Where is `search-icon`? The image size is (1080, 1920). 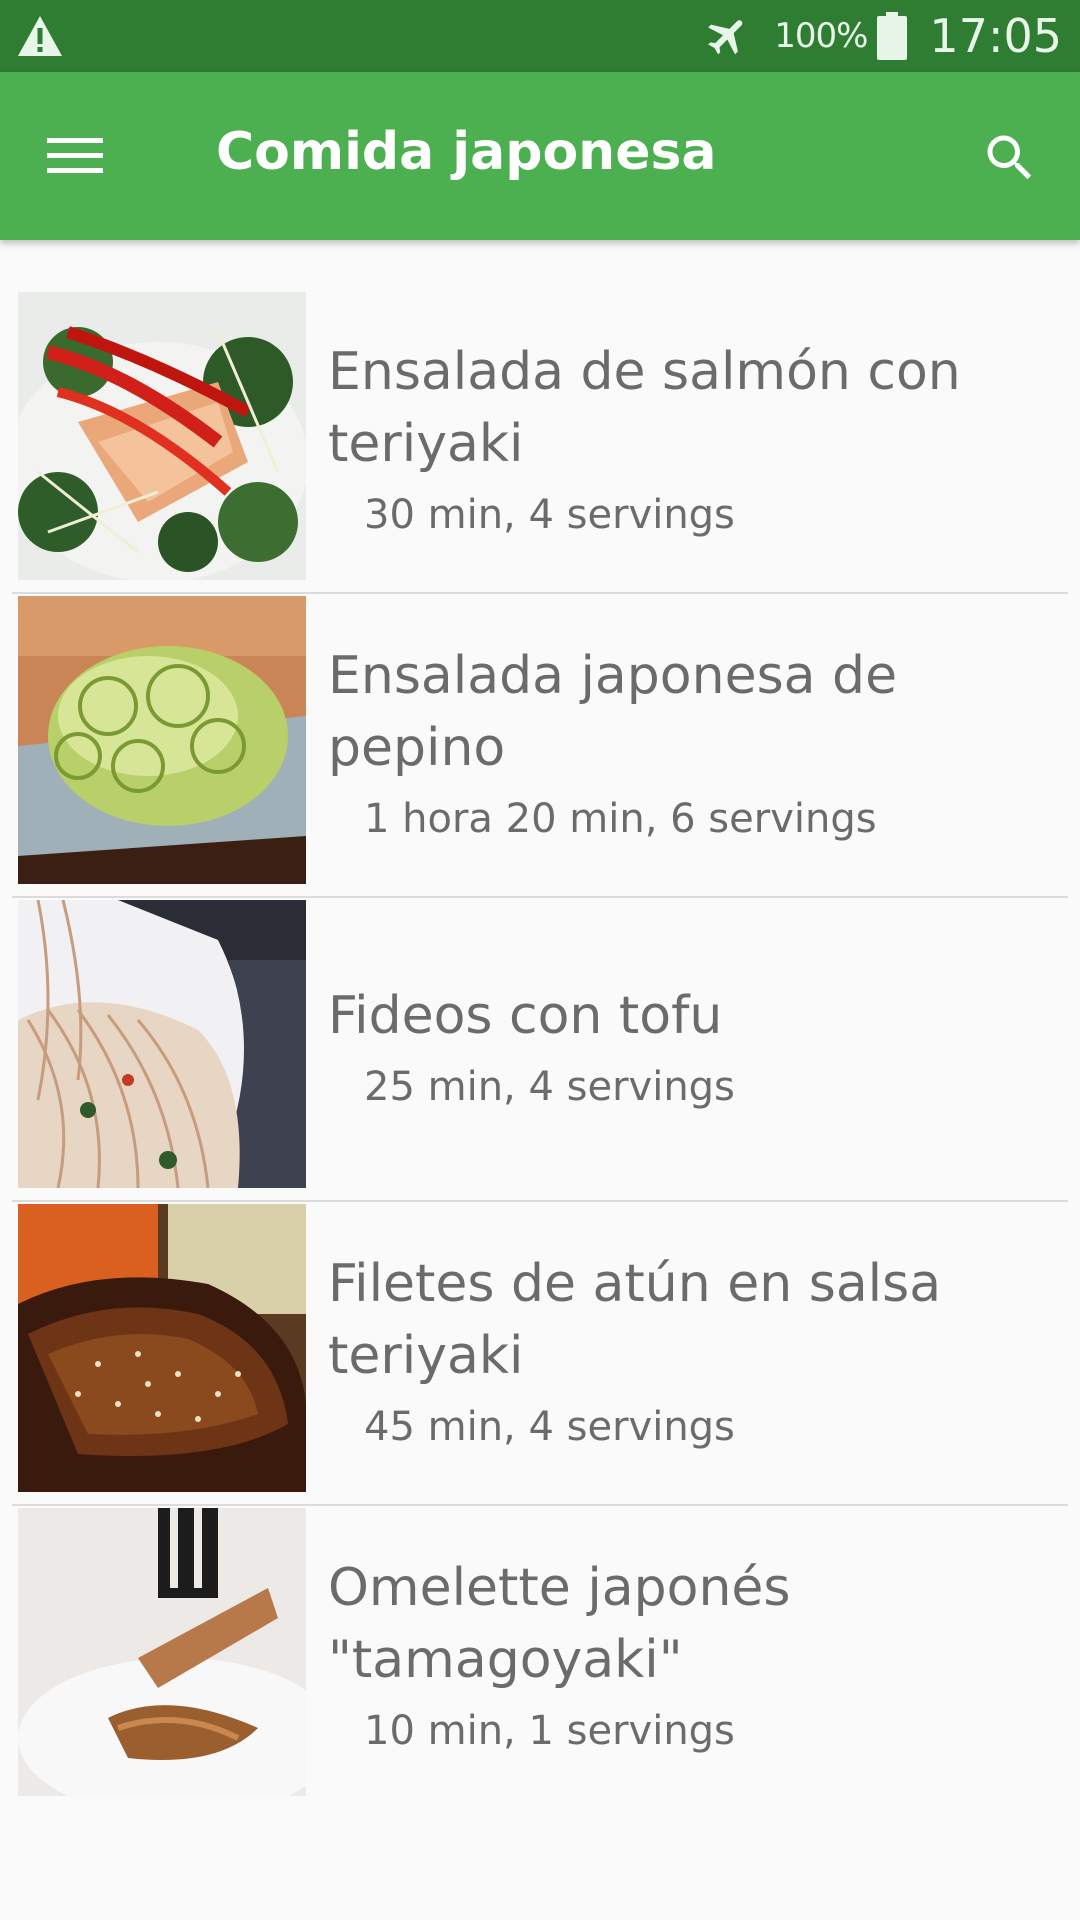
search-icon is located at coordinates (1009, 157).